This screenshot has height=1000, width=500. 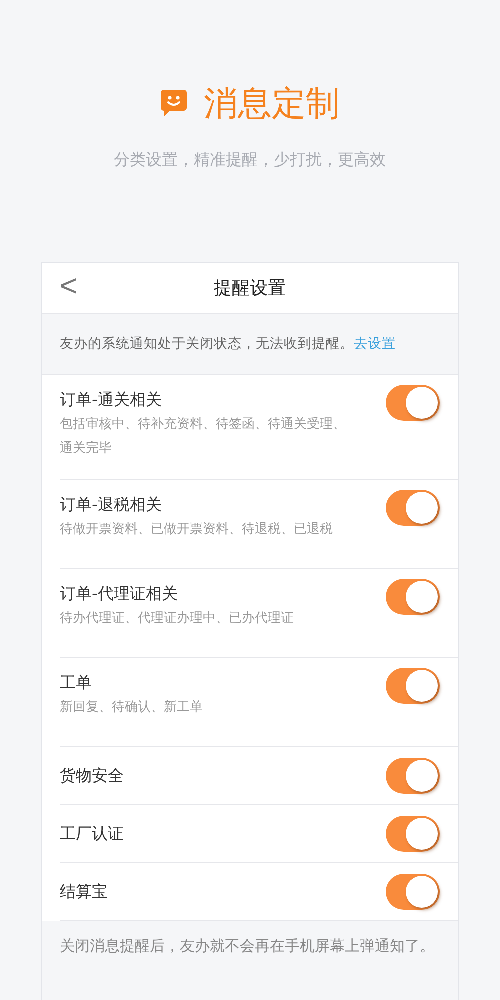 What do you see at coordinates (247, 946) in the screenshot?
I see `footer-note: 关闭消息提醒后，友办就不会再在手机屏幕上弹通知了。` at bounding box center [247, 946].